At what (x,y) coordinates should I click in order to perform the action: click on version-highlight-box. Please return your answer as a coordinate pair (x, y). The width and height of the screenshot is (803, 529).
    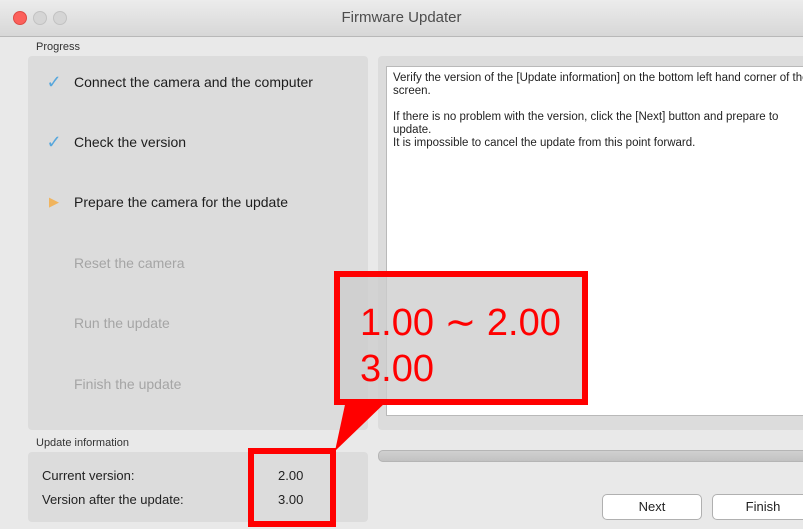
    Looking at the image, I should click on (292, 487).